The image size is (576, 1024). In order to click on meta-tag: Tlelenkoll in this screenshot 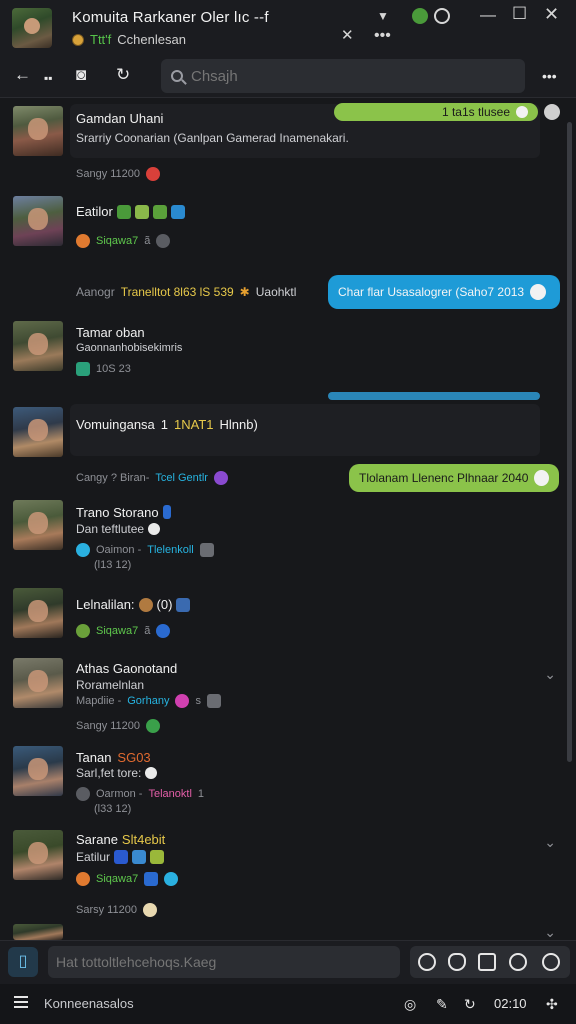, I will do `click(170, 550)`.